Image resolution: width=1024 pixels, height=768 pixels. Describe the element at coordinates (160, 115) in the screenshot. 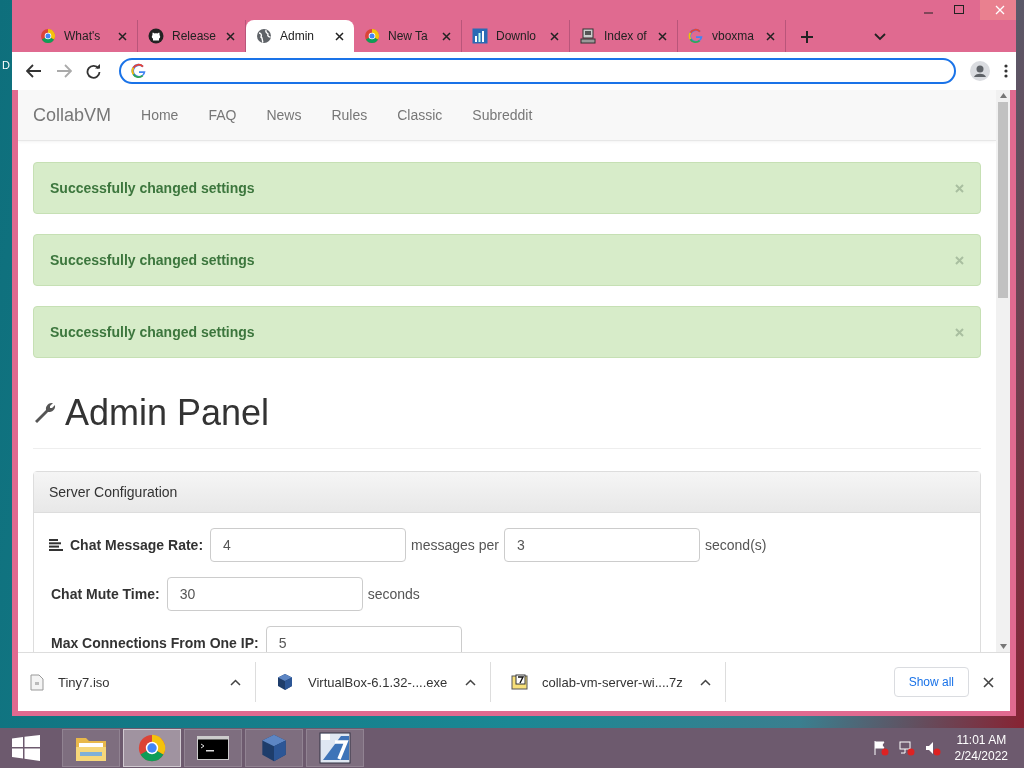

I see `nav-link: Home` at that location.